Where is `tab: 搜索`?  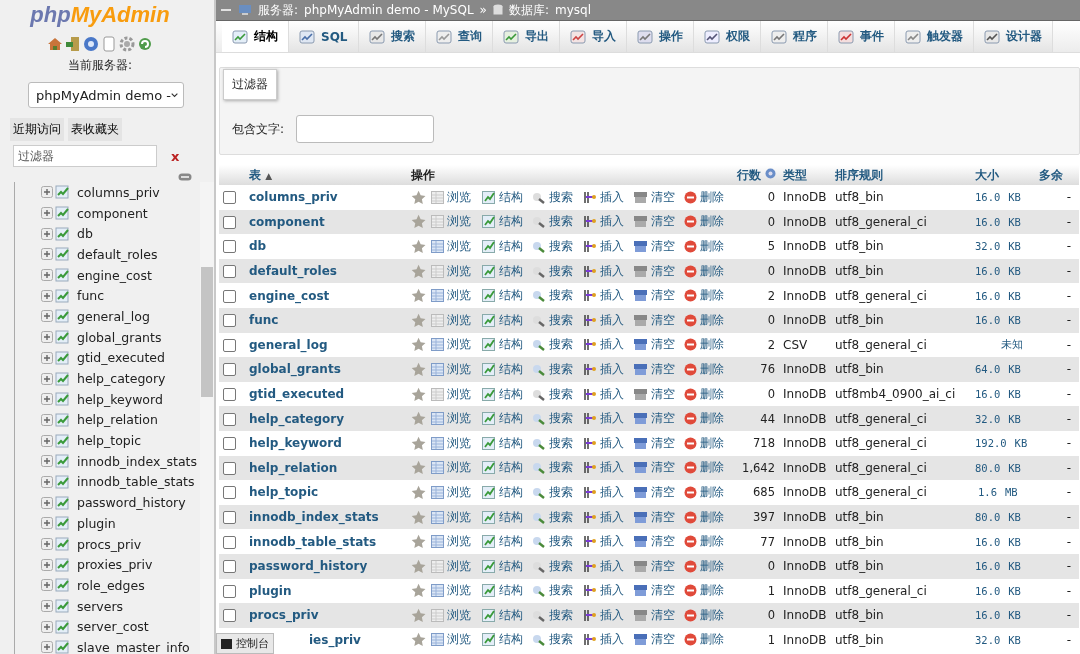 tab: 搜索 is located at coordinates (392, 36).